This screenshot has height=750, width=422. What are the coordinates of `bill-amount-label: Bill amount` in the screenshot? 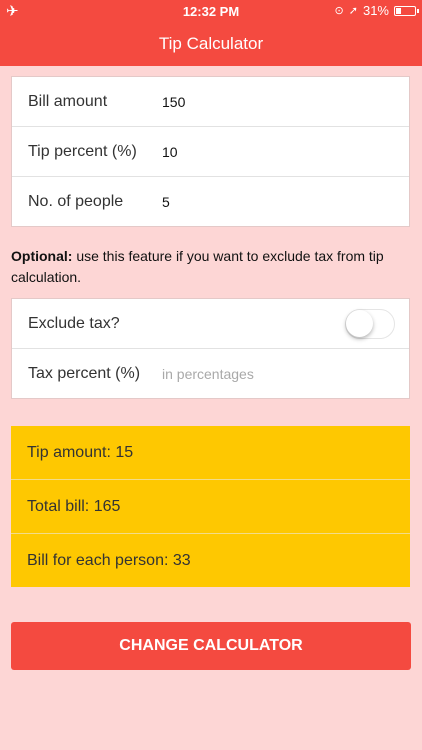 It's located at (68, 101).